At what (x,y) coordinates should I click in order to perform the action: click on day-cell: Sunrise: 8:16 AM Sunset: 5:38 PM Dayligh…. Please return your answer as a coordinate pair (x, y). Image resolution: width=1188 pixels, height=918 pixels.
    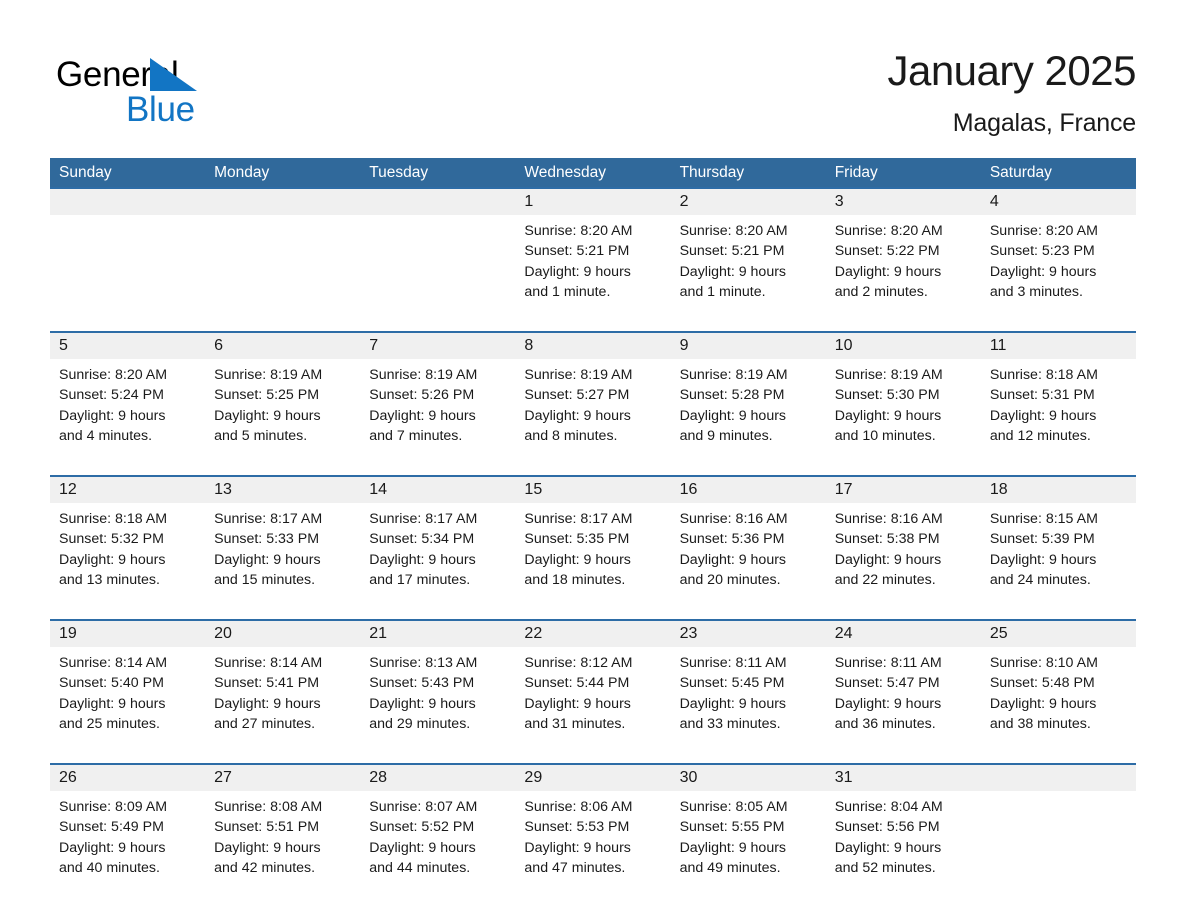
    Looking at the image, I should click on (903, 560).